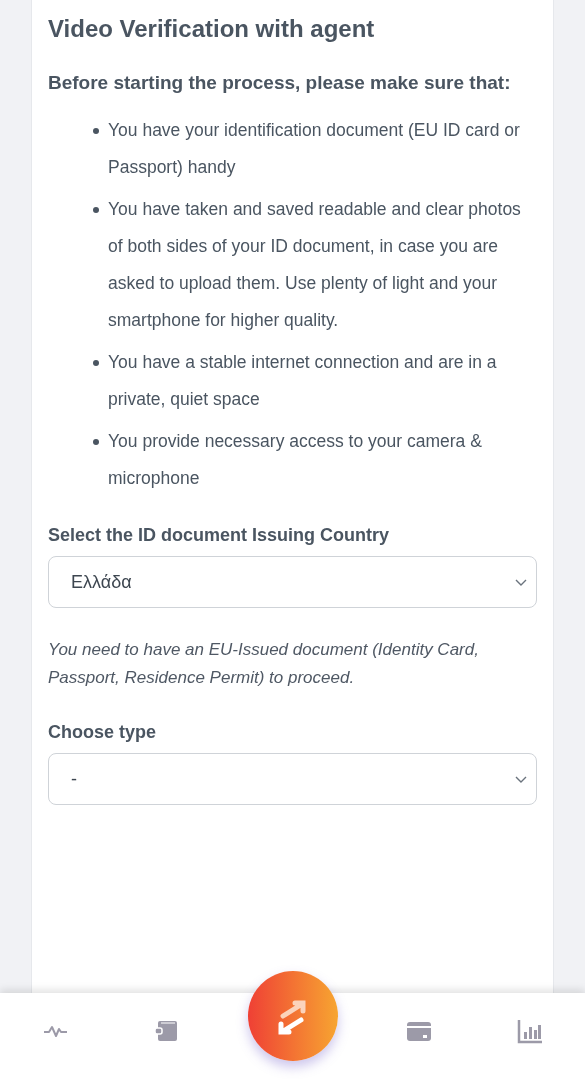 This screenshot has width=585, height=1080. I want to click on requirement-text: You have your identification document (EU ID card or Passport) handy, so click(314, 149).